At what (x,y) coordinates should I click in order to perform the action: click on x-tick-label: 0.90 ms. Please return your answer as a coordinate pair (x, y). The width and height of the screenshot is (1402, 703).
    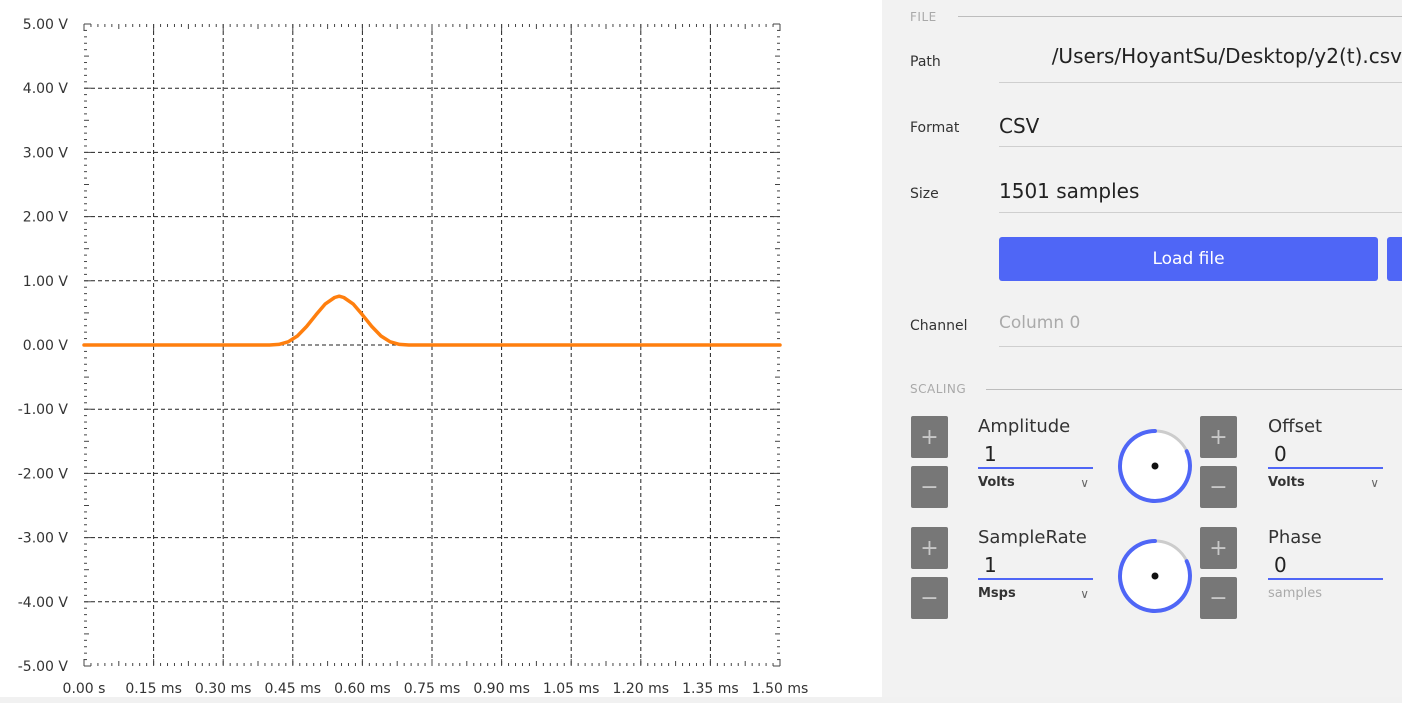
    Looking at the image, I should click on (501, 689).